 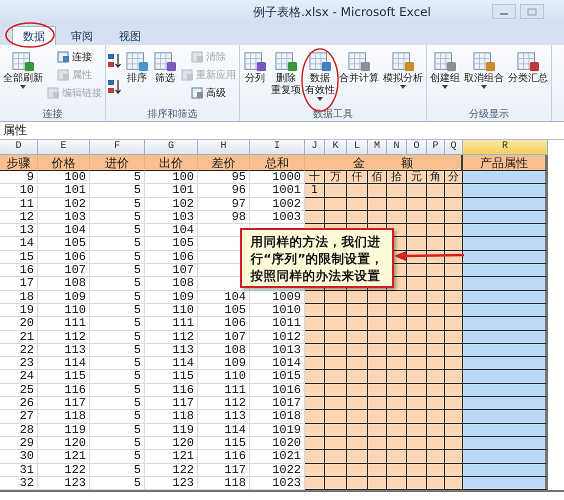 I want to click on group-label: 连接, so click(x=53, y=114).